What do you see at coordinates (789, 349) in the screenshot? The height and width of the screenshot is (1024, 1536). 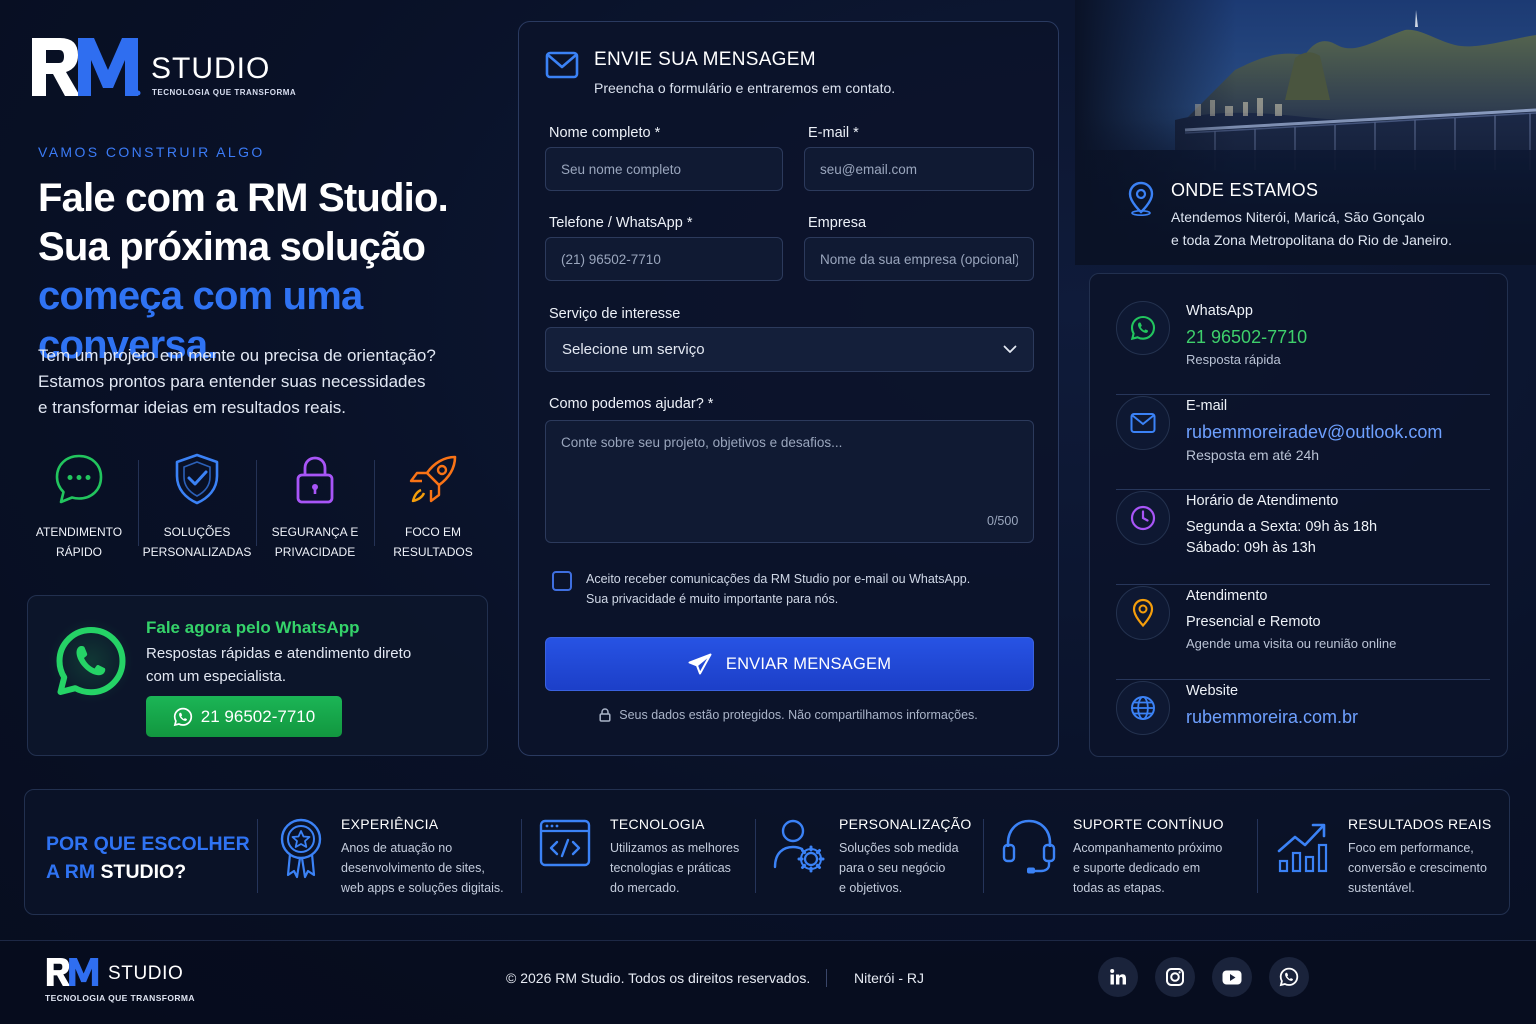 I see `service-select: Selecione um serviço` at bounding box center [789, 349].